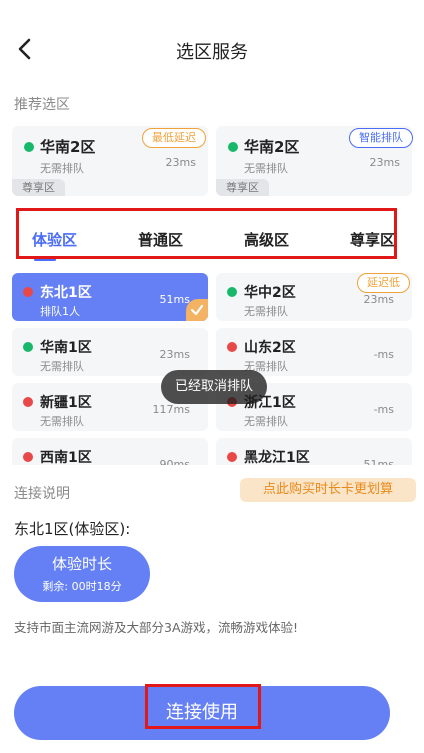  What do you see at coordinates (270, 348) in the screenshot?
I see `server-name: 山东2区` at bounding box center [270, 348].